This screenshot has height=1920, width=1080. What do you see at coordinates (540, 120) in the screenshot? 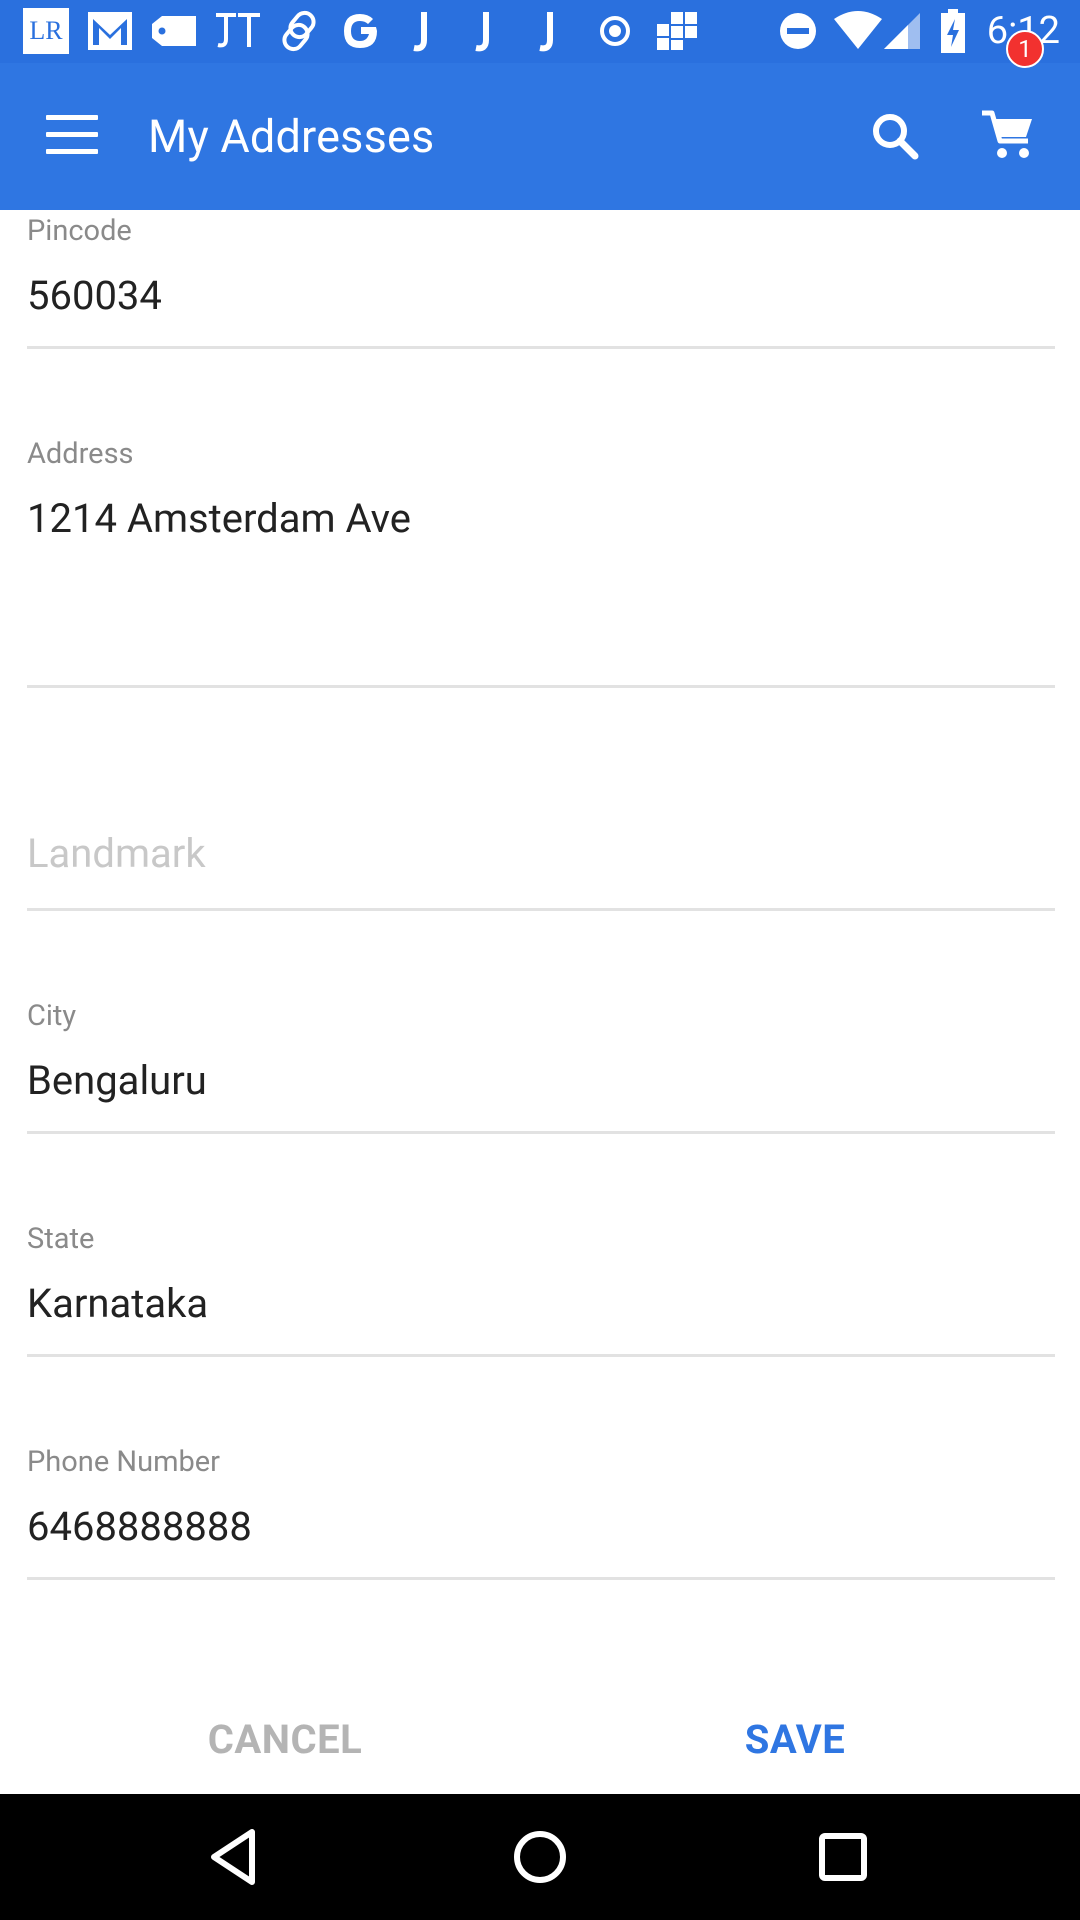
I see `app-bar: My Addresses 1` at bounding box center [540, 120].